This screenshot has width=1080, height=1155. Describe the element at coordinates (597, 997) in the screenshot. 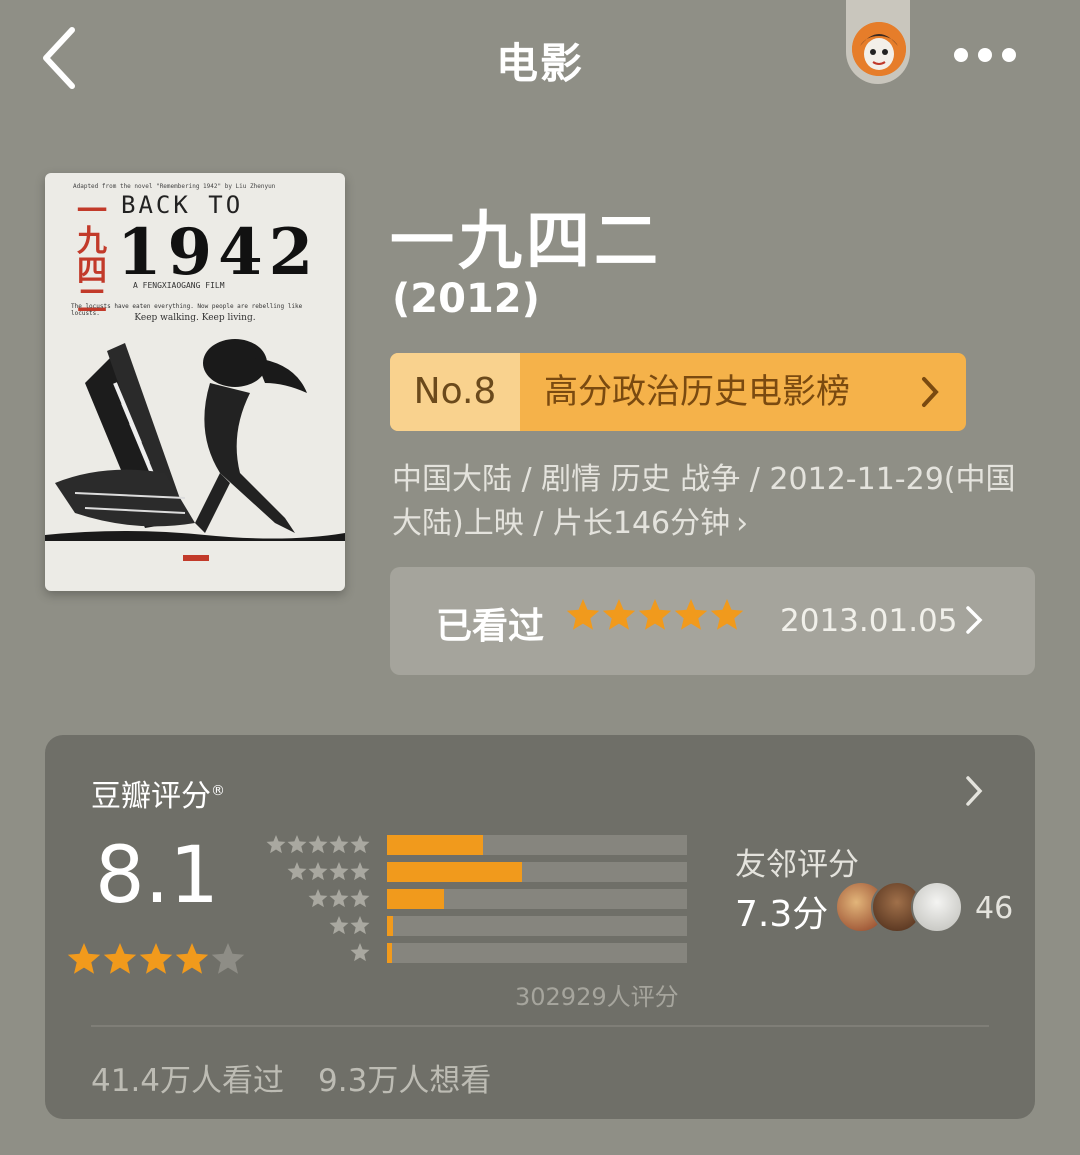

I see `rating-count: 302929人评分` at that location.